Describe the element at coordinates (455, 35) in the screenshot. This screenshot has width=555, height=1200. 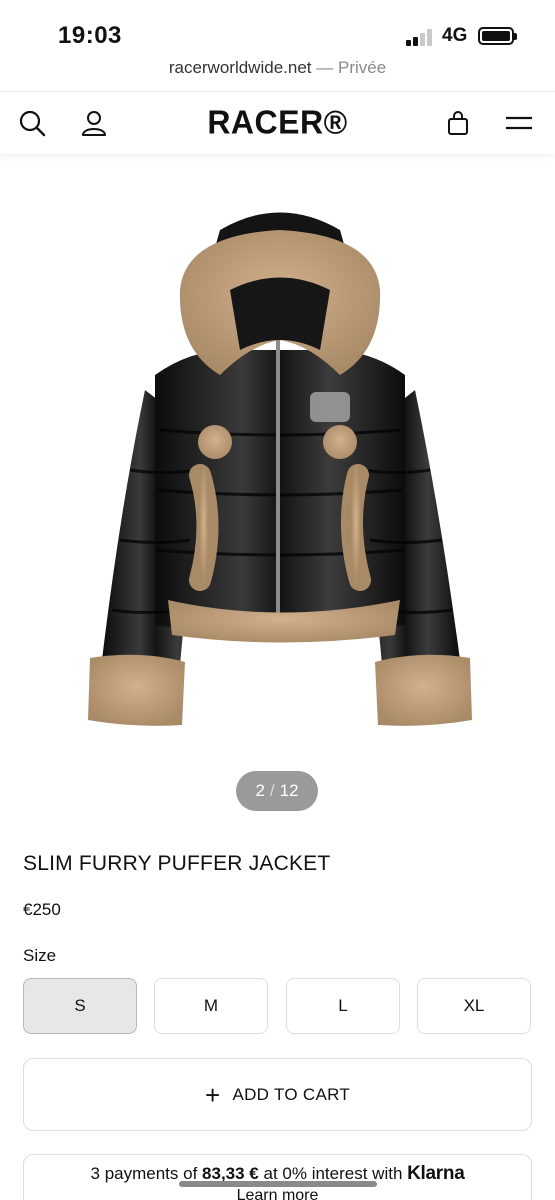
I see `network-type: 4G` at that location.